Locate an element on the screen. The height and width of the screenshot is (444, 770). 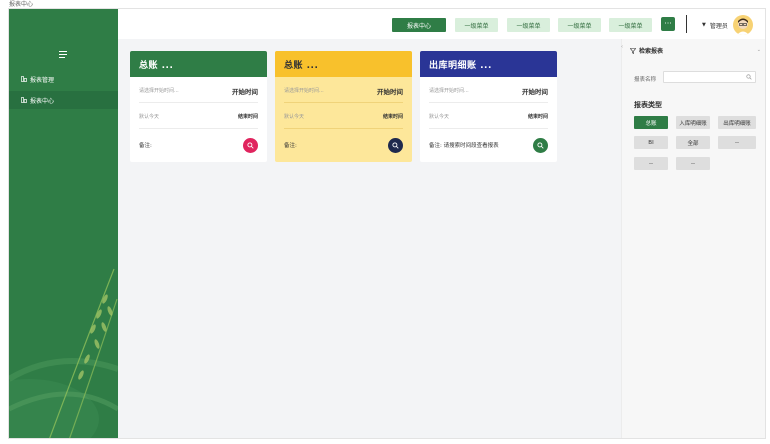
report-name-label: 报表名称 is located at coordinates (645, 80).